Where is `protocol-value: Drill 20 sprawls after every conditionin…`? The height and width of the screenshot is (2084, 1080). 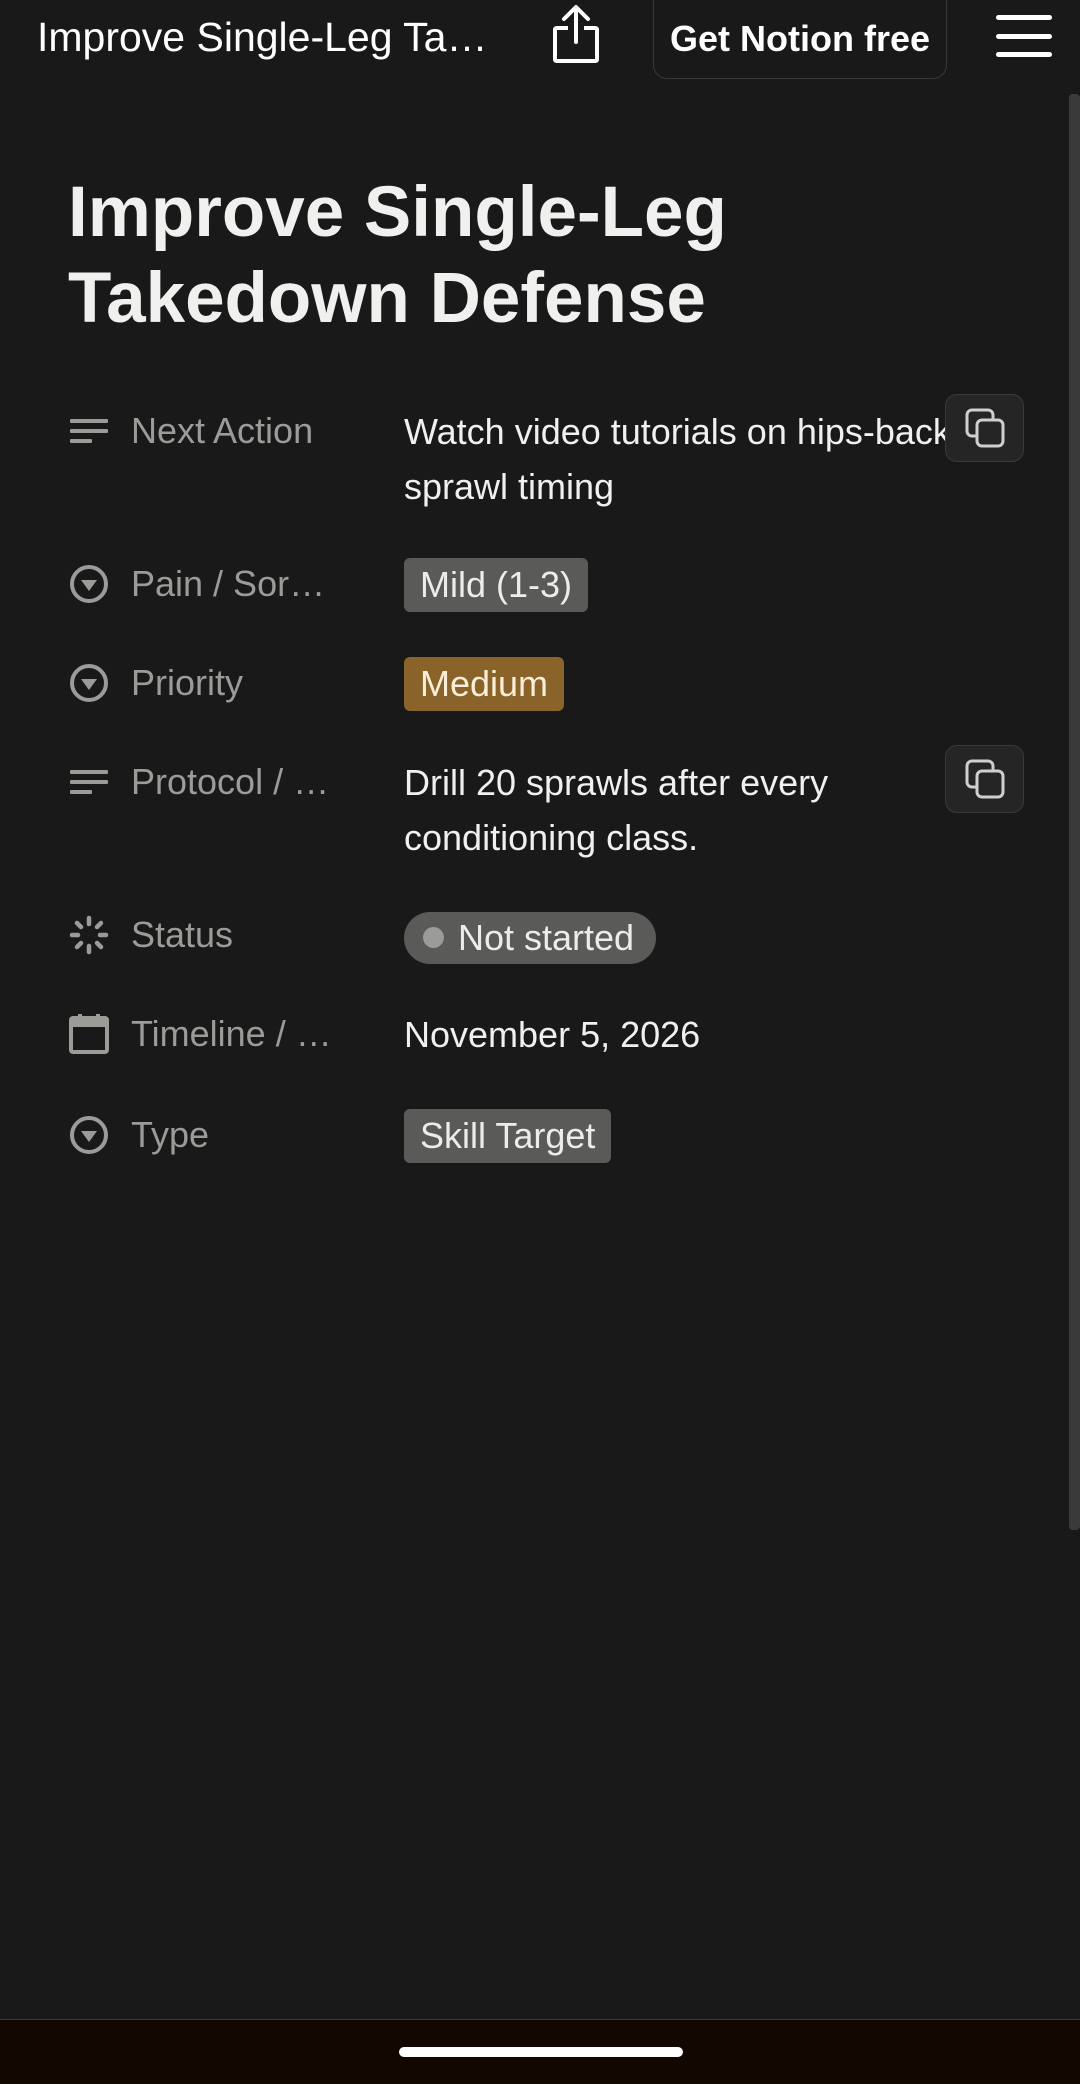 protocol-value: Drill 20 sprawls after every conditionin… is located at coordinates (679, 810).